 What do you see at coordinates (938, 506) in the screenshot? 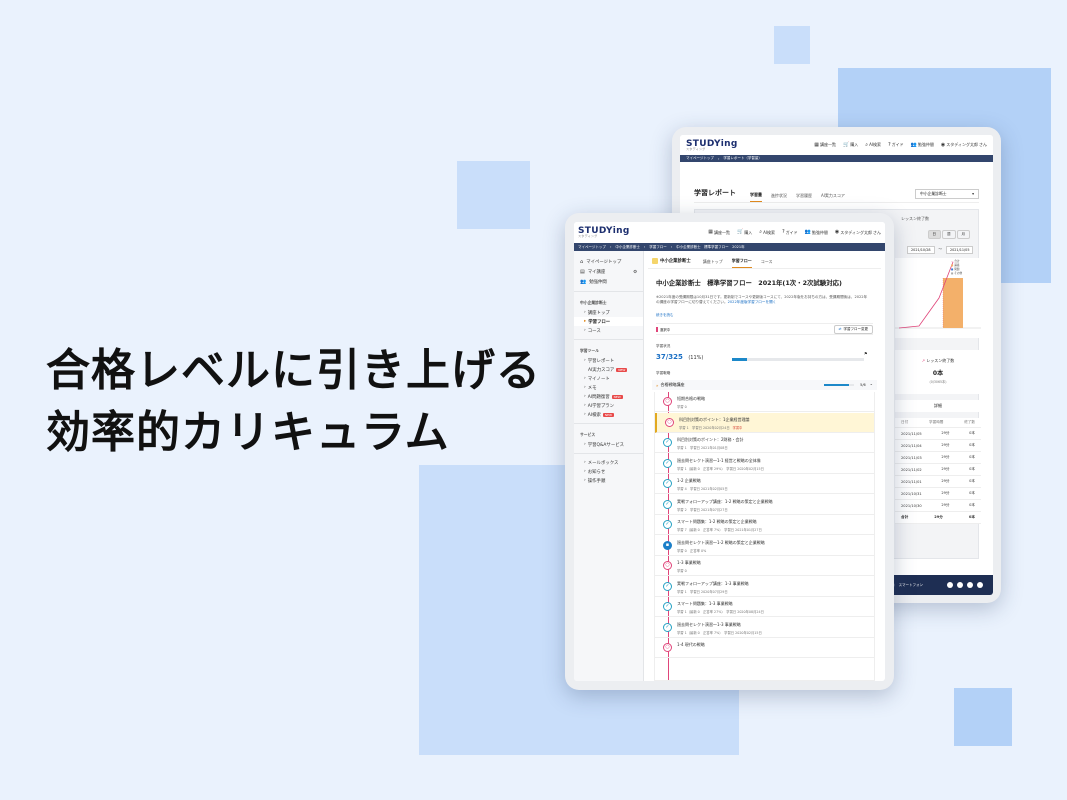
I see `table-row: 2021/10/30 29分 0本` at bounding box center [938, 506].